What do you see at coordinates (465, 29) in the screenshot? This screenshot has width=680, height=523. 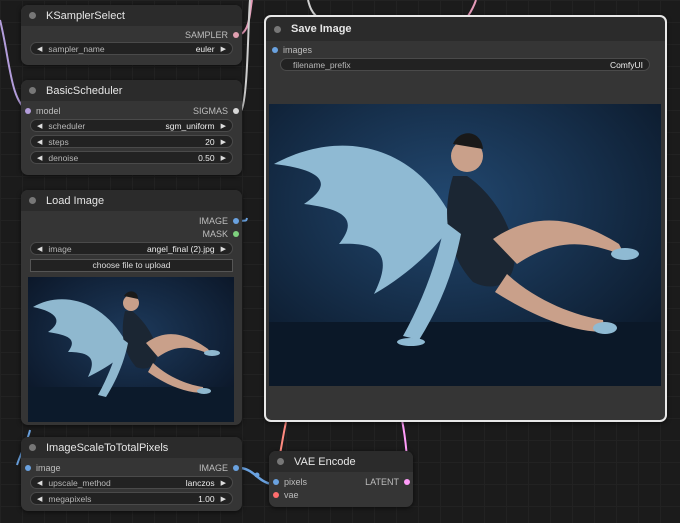 I see `node-header: Save Image` at bounding box center [465, 29].